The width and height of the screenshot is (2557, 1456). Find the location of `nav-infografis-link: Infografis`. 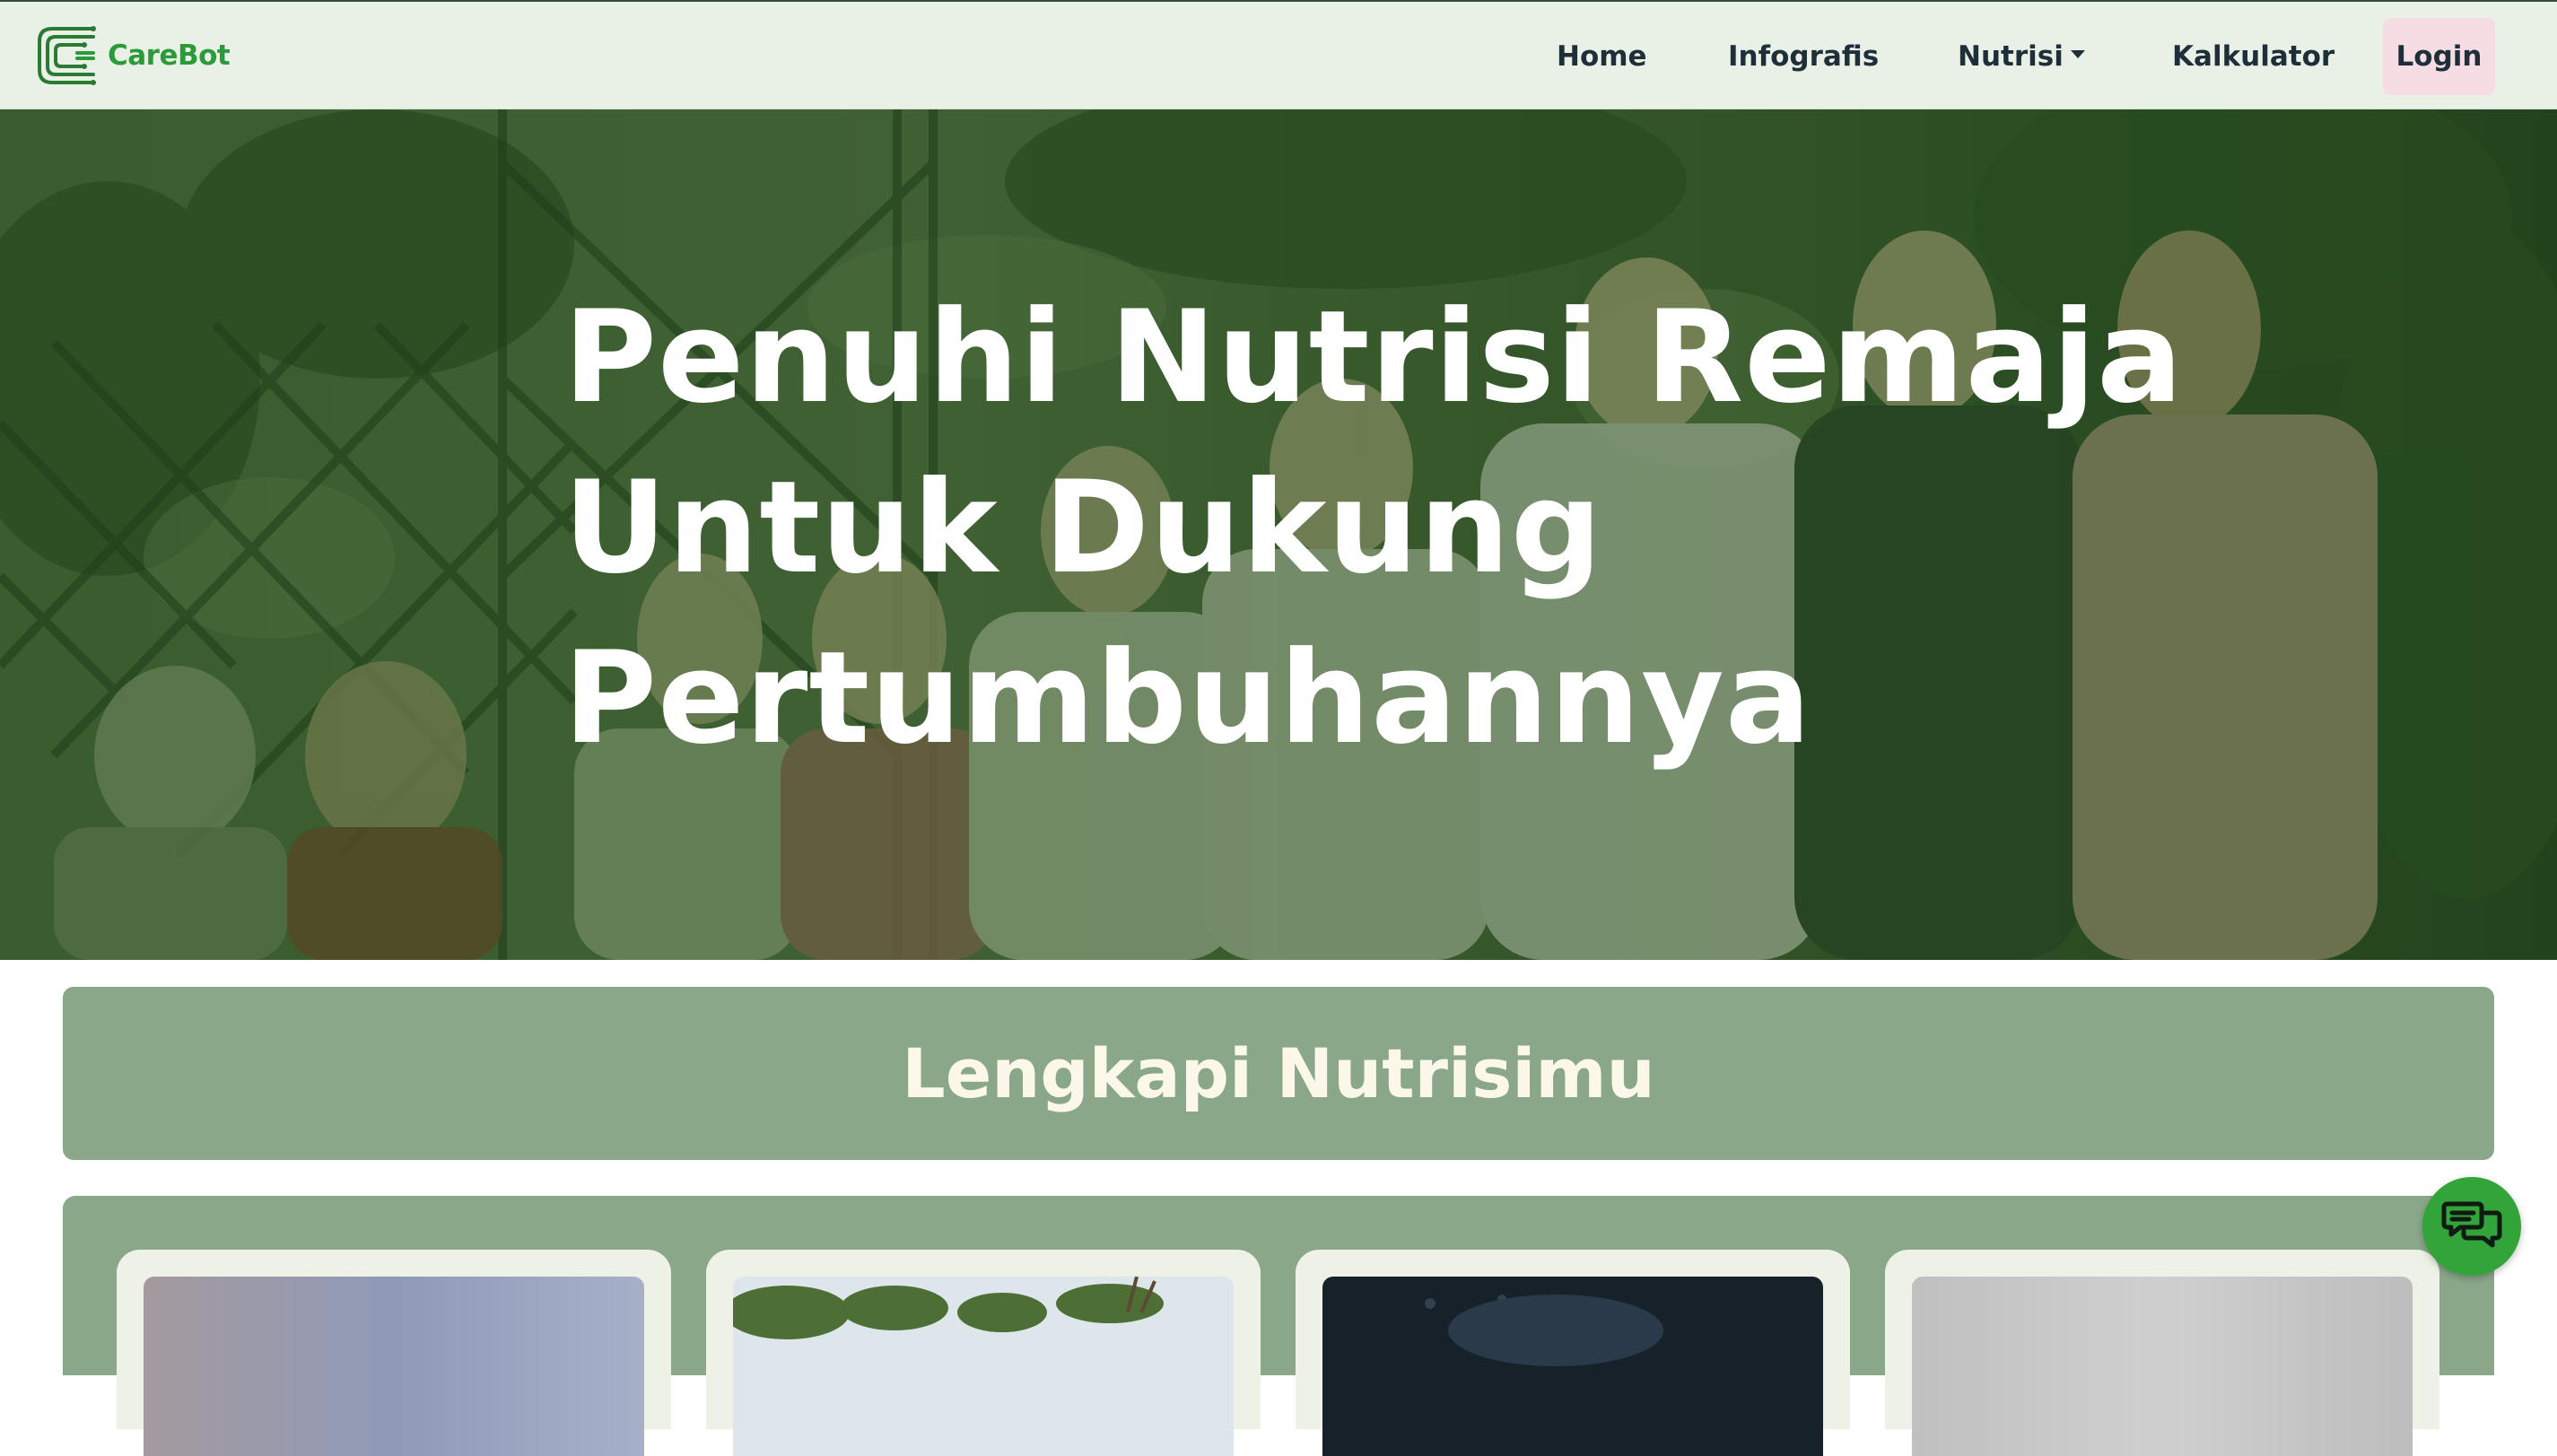

nav-infografis-link: Infografis is located at coordinates (1803, 56).